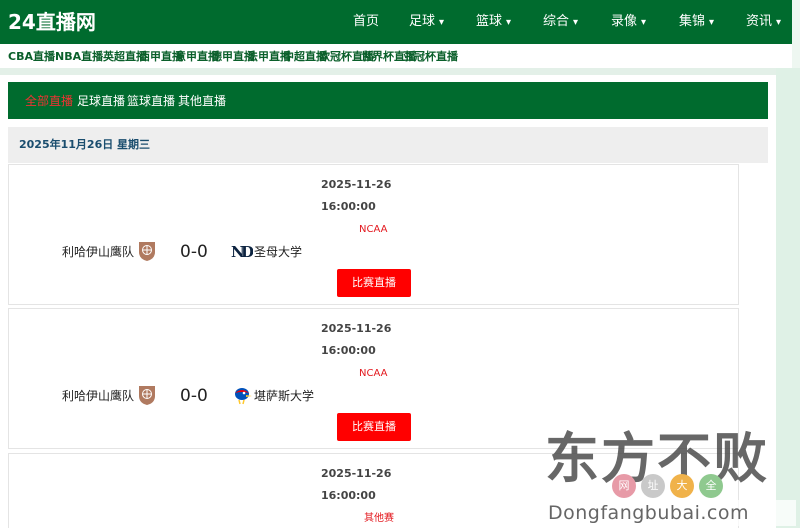 The image size is (800, 528). What do you see at coordinates (653, 486) in the screenshot?
I see `watermark-badge: 址` at bounding box center [653, 486].